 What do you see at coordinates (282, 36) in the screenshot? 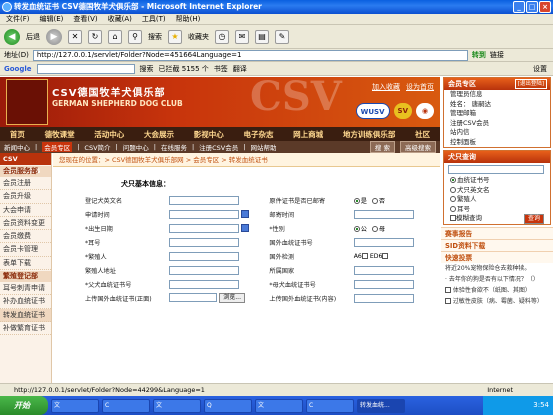
I see `edit-icon: ✎` at bounding box center [282, 36].